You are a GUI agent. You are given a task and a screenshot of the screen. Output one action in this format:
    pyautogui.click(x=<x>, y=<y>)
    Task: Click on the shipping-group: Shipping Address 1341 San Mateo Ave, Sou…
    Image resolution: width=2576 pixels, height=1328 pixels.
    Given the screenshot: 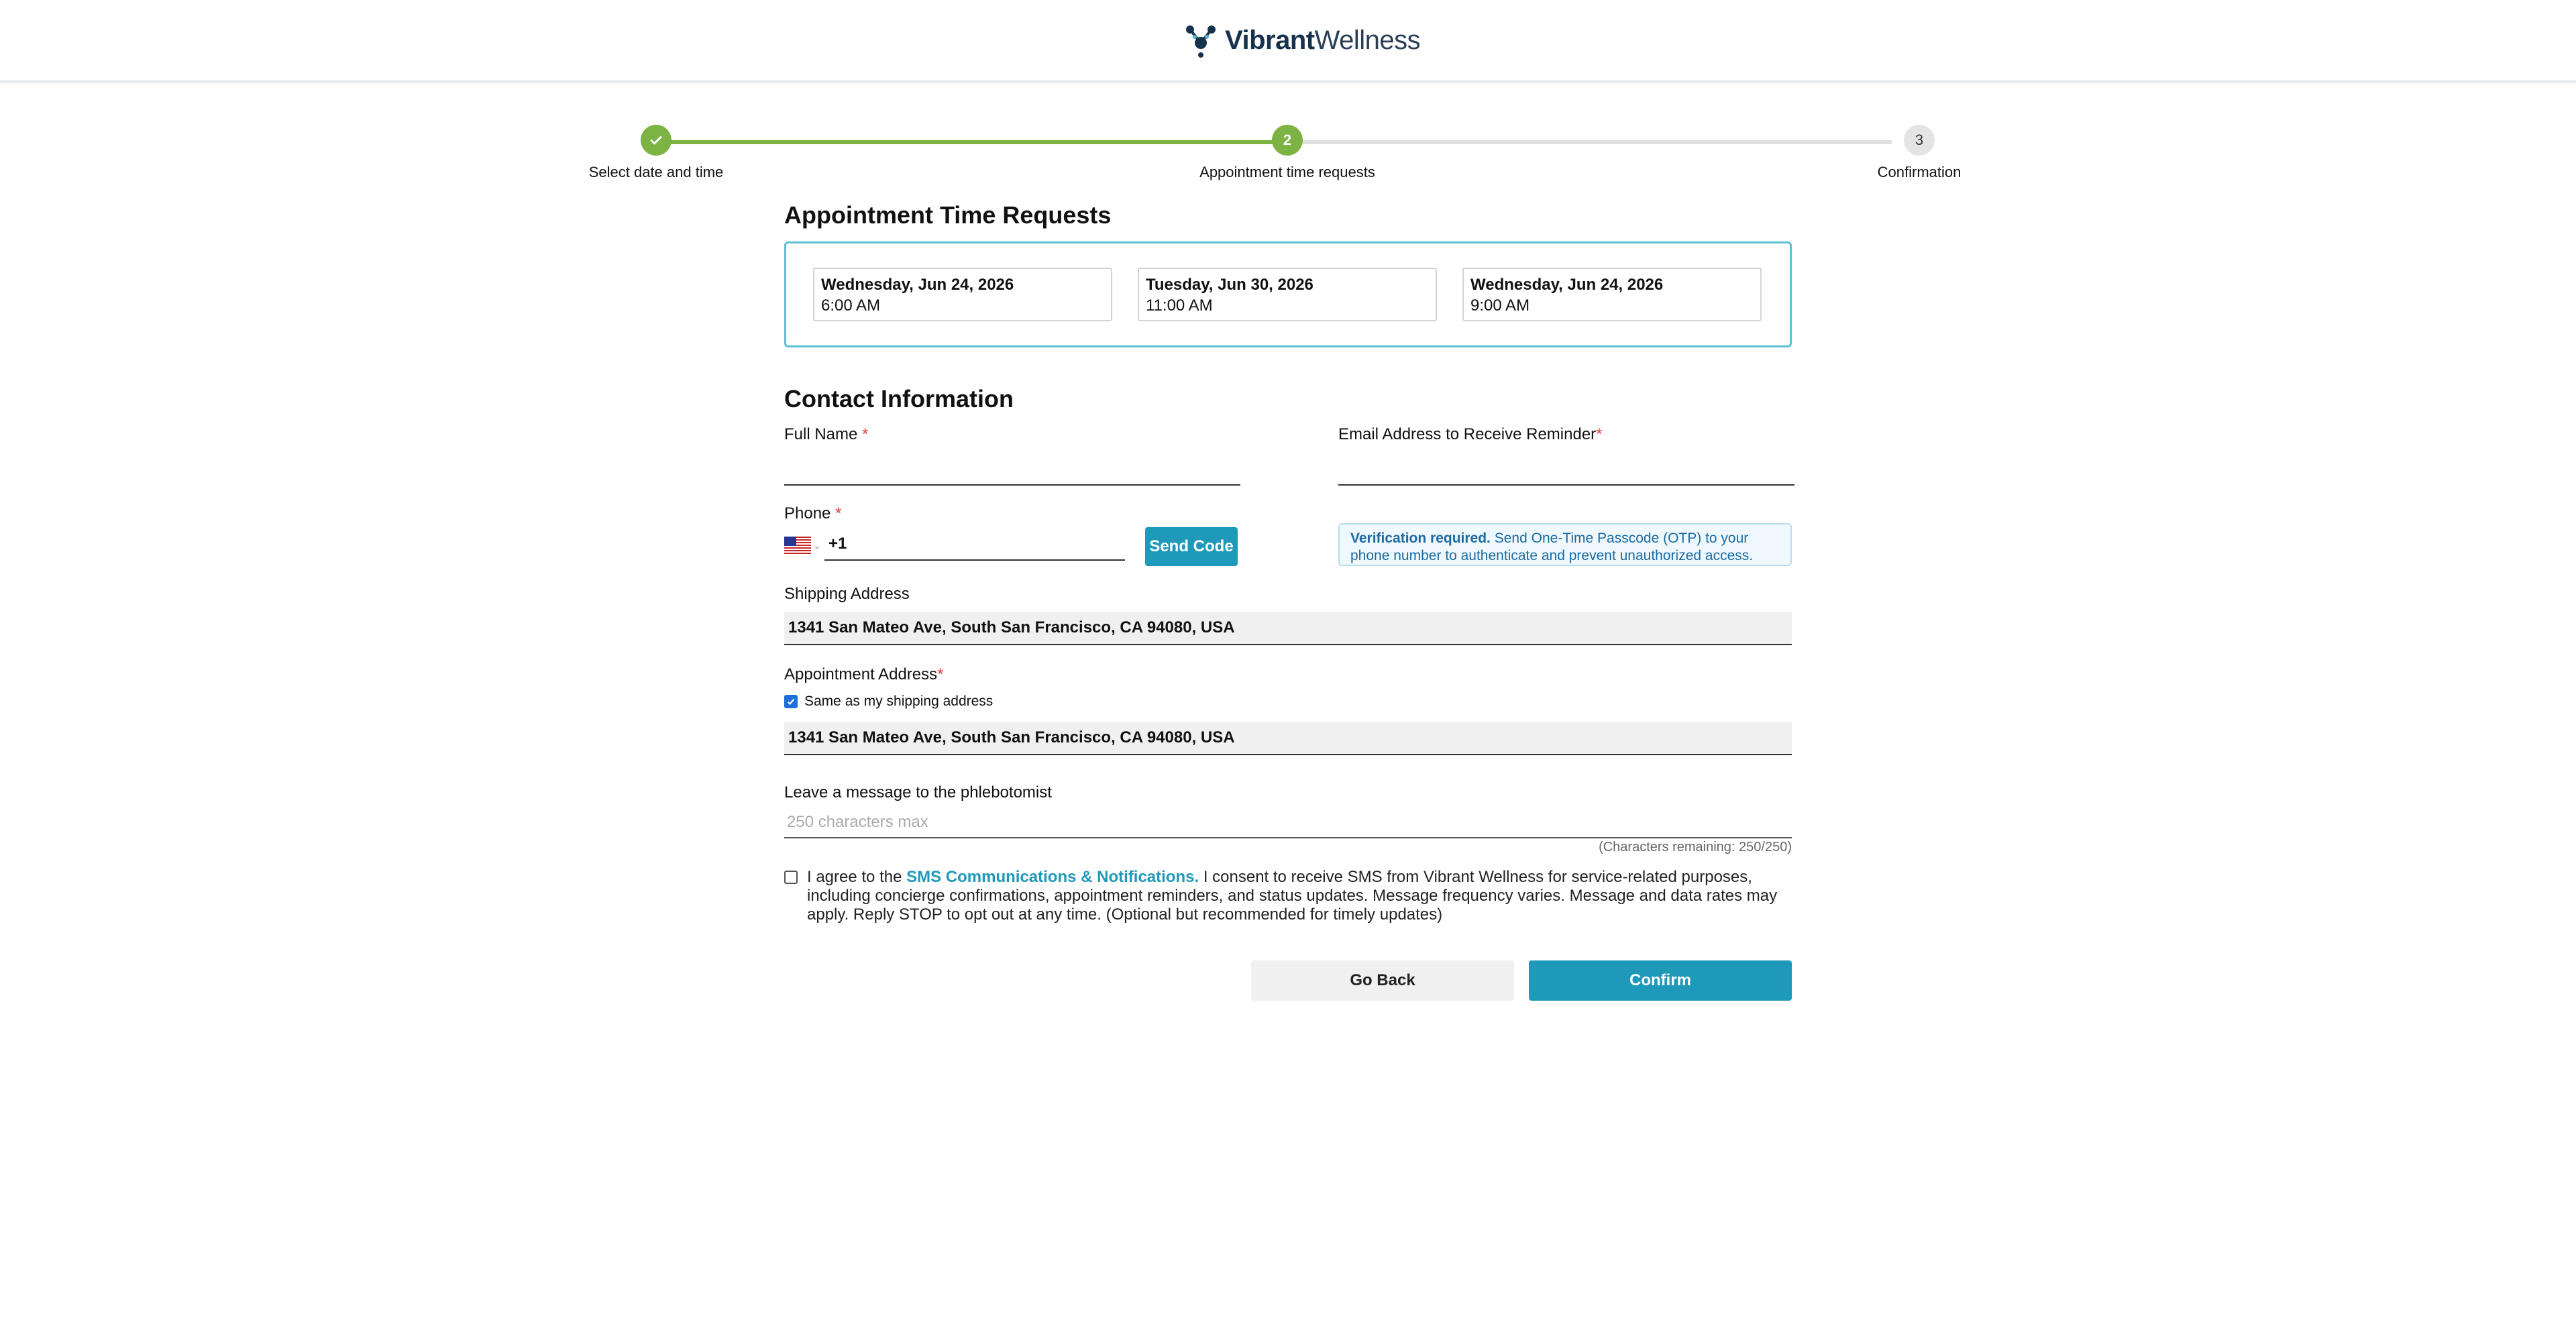 What is the action you would take?
    pyautogui.click(x=1288, y=615)
    